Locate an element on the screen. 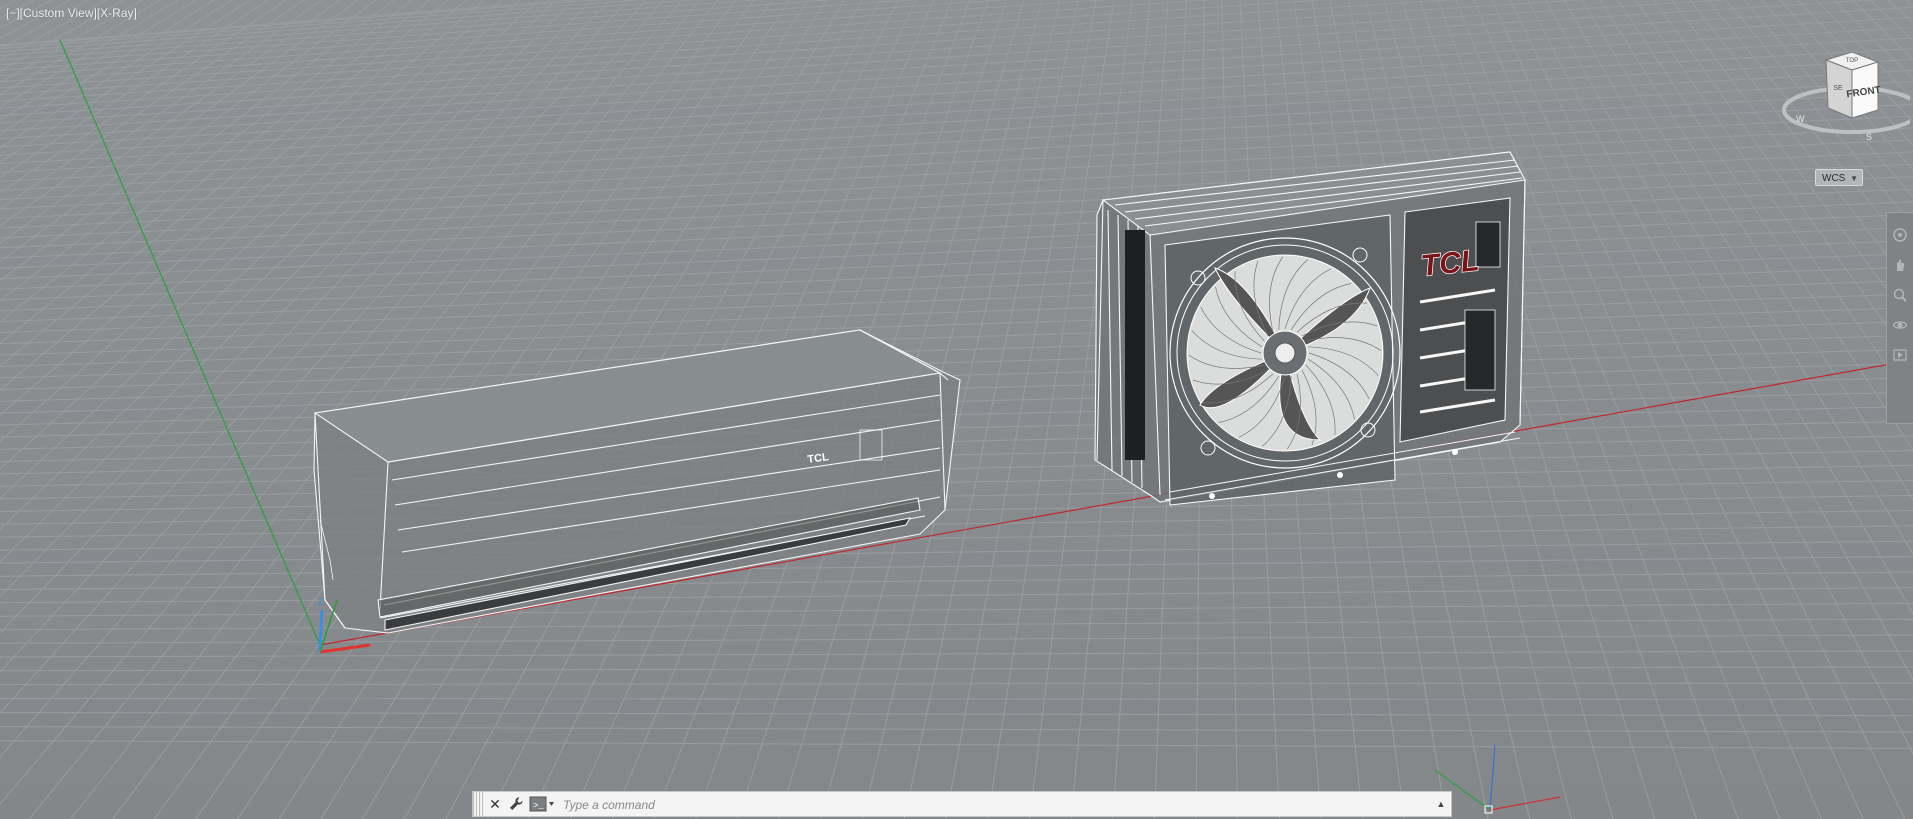 The height and width of the screenshot is (819, 1913). caret-up-icon: ▲ is located at coordinates (1441, 804).